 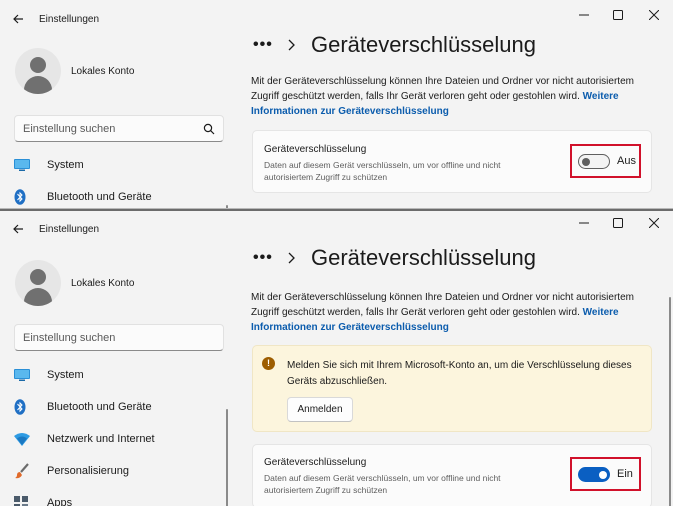 I want to click on sidebar-item-personalization: Personalisierung, so click(x=119, y=471).